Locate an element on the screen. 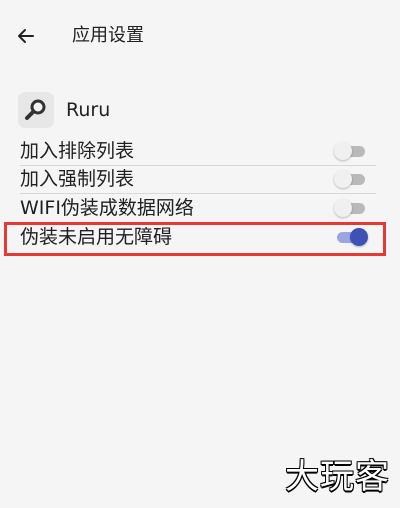 The width and height of the screenshot is (400, 508). force-list-toggle is located at coordinates (351, 179).